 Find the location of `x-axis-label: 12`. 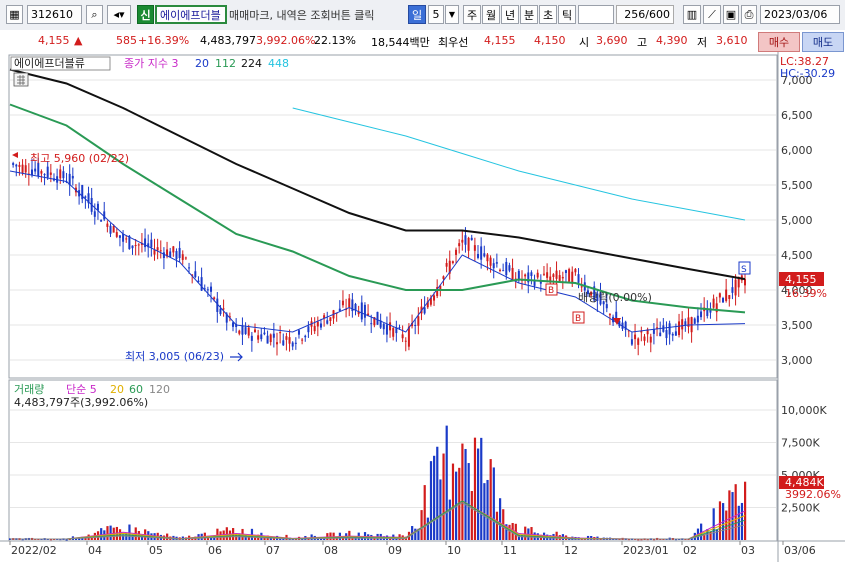

x-axis-label: 12 is located at coordinates (571, 550).